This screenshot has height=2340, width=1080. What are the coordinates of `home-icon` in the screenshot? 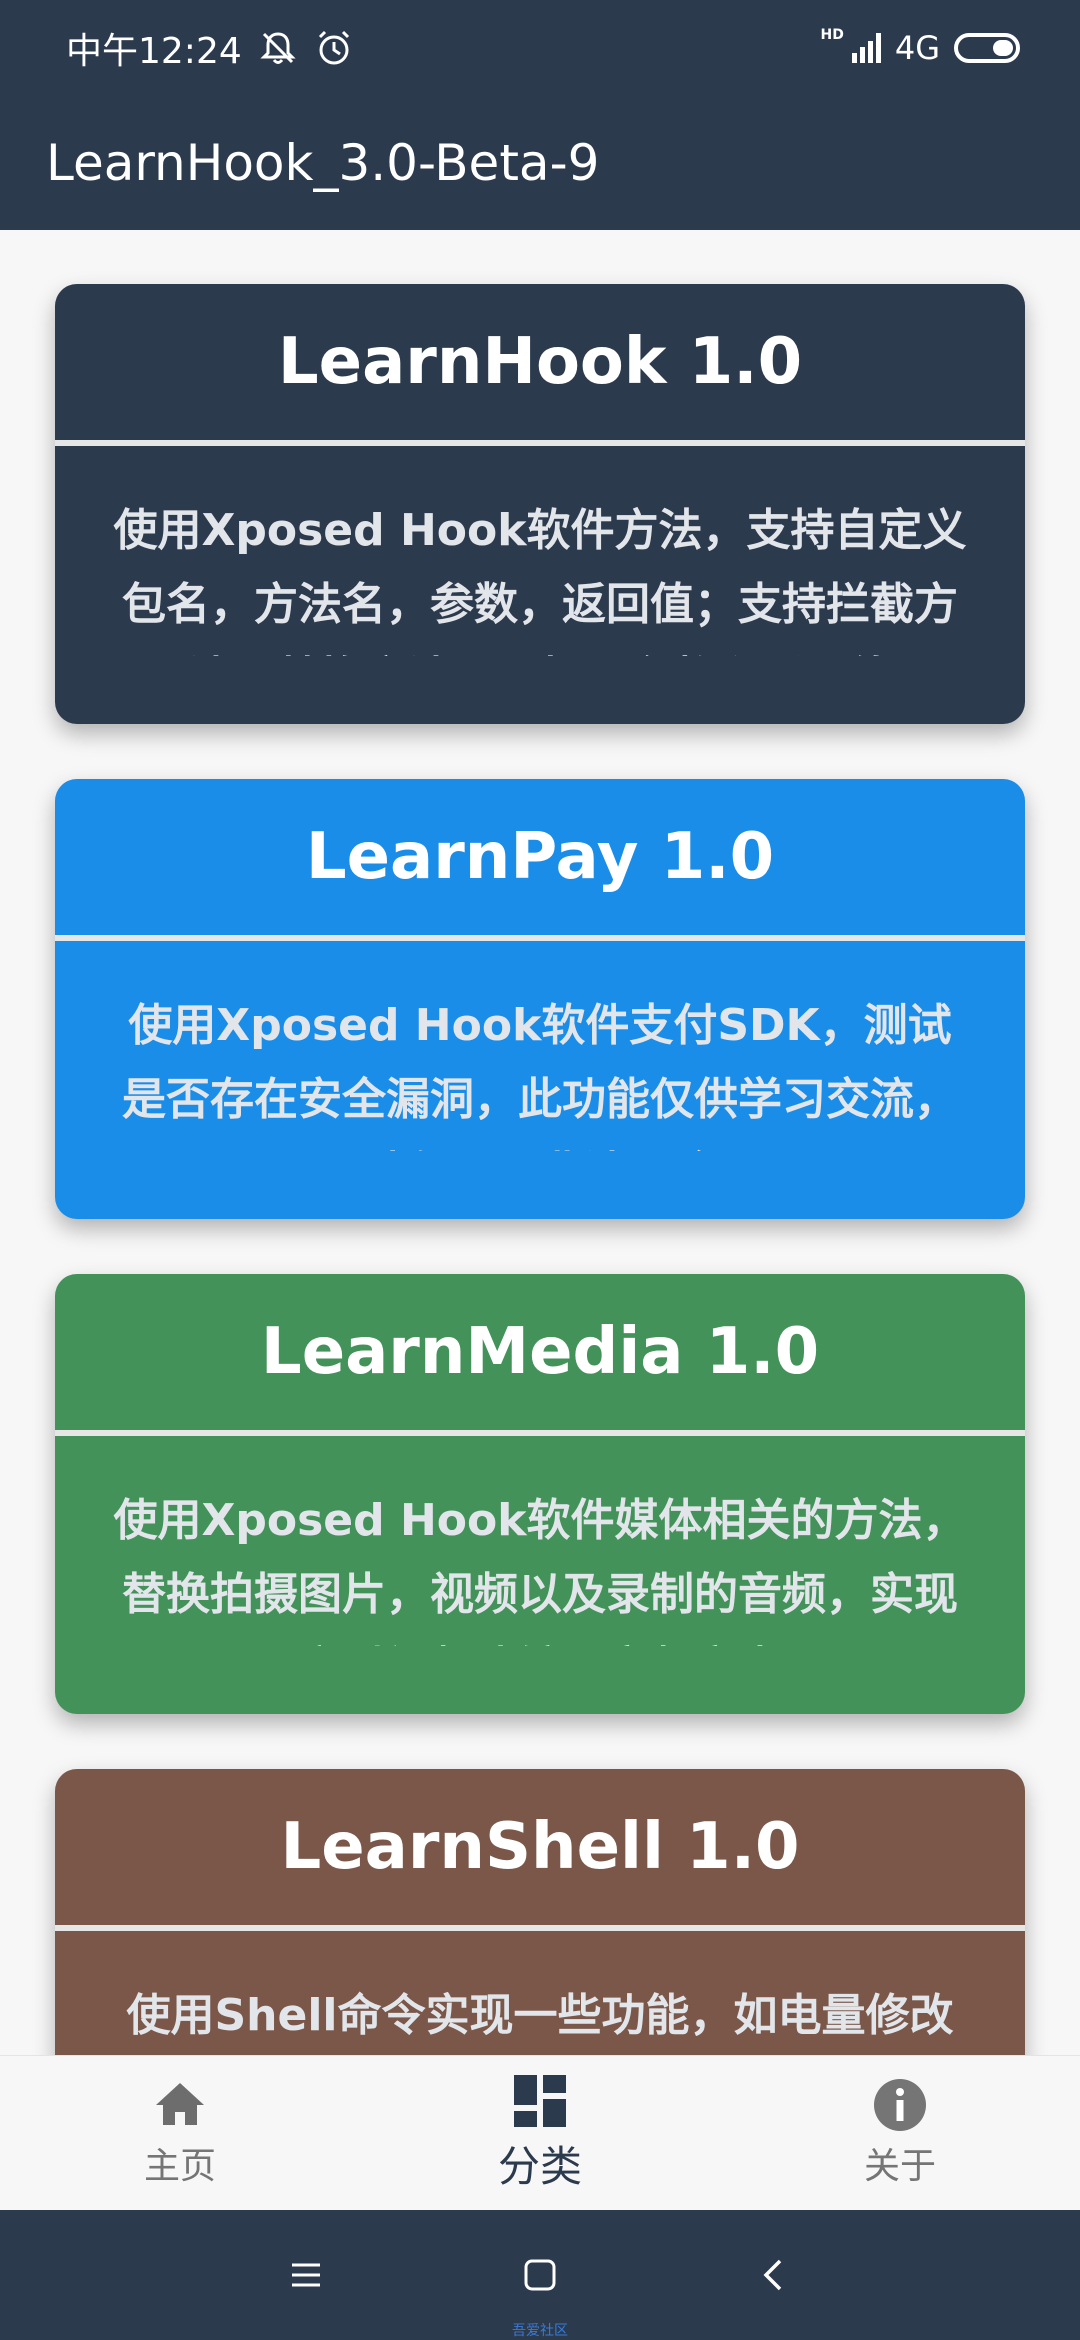 It's located at (180, 2104).